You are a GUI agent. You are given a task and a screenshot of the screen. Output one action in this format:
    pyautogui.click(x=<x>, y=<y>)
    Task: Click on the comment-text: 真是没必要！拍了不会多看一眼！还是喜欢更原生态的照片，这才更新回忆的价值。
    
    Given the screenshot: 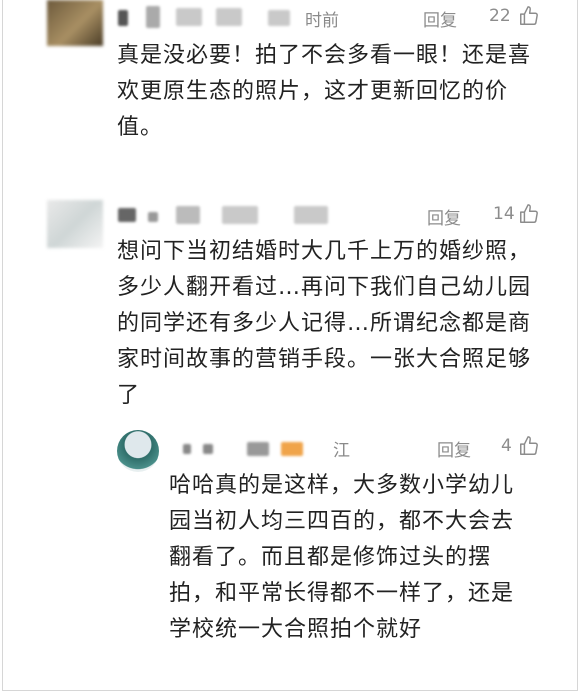 What is the action you would take?
    pyautogui.click(x=324, y=91)
    